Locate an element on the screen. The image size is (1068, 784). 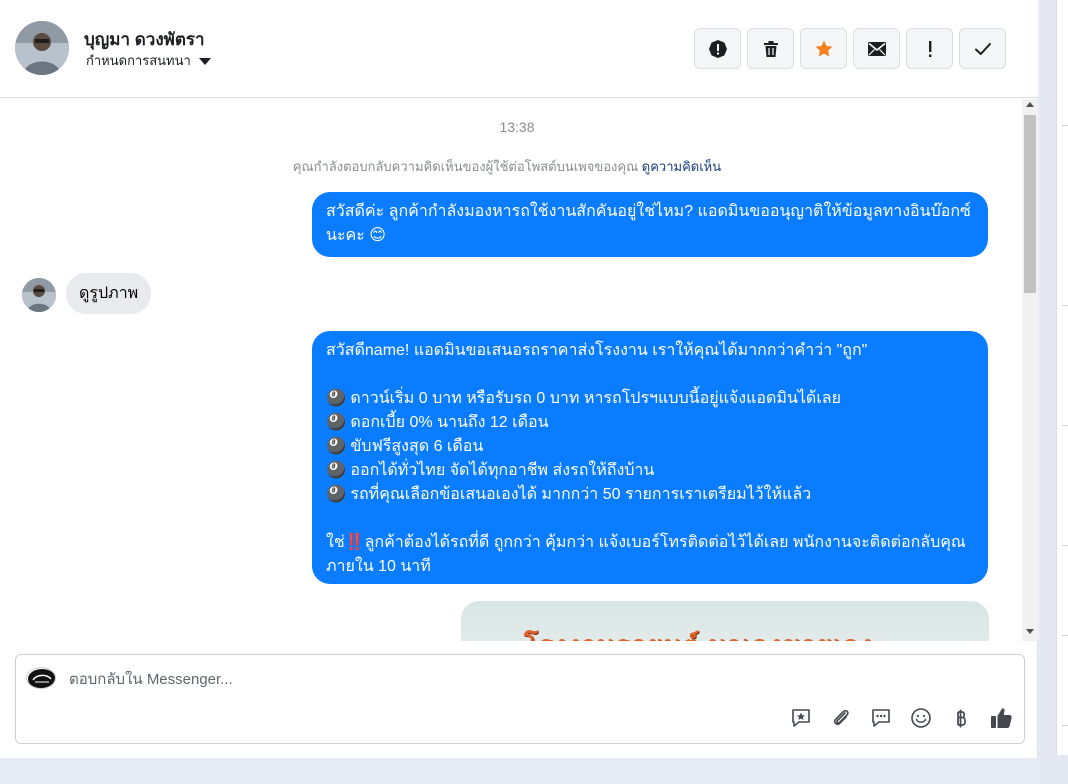
view-comment-link: ดูความคิดเห็น is located at coordinates (681, 166).